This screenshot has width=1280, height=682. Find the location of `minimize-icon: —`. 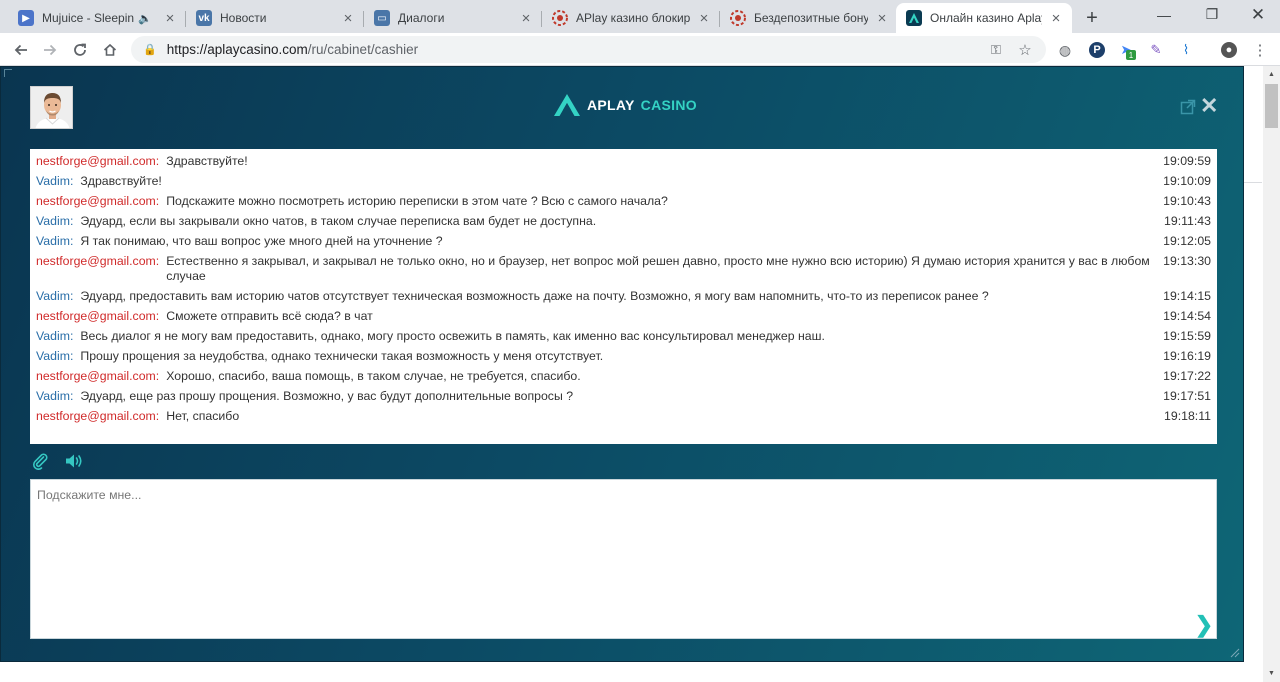

minimize-icon: — is located at coordinates (1164, 14).